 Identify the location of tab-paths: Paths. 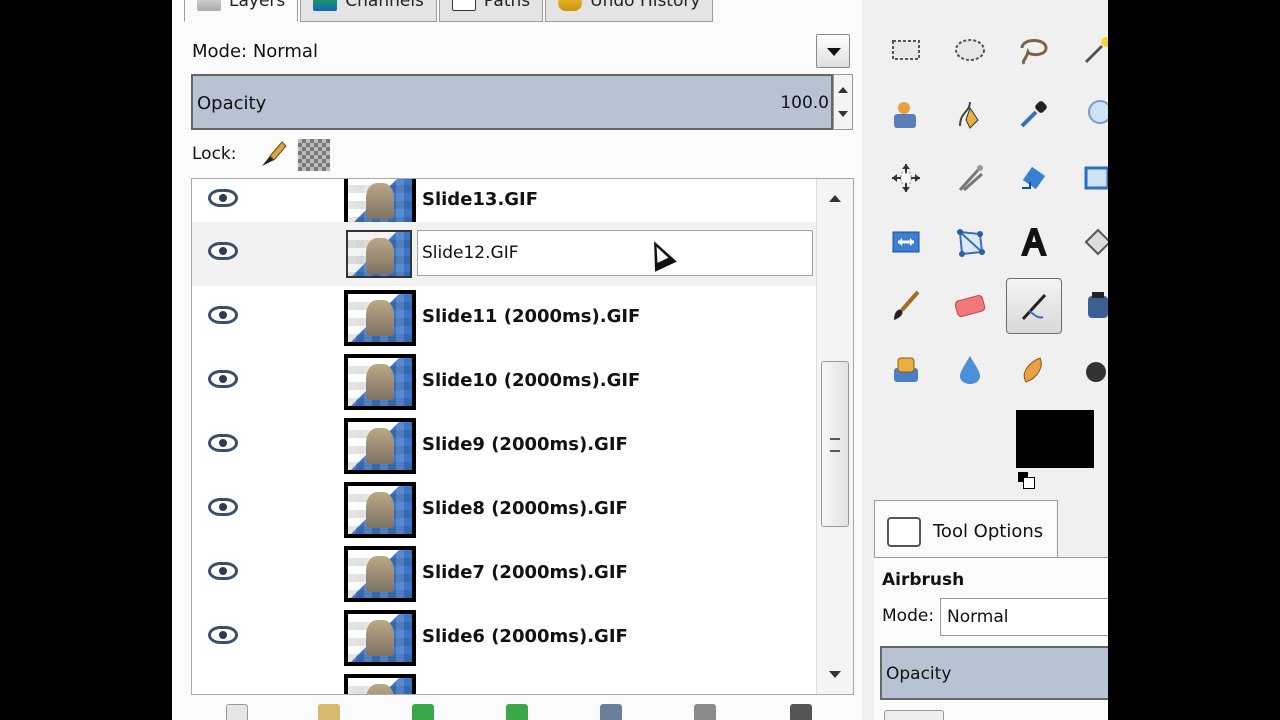
(491, 11).